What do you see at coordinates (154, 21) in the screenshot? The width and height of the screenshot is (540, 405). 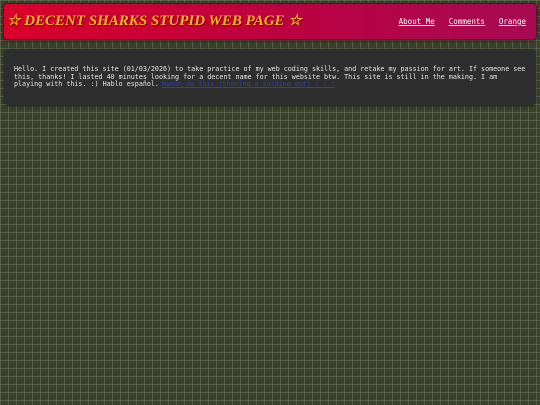 I see `site-title: ☆ DECENT SHARKS STUPID WEB PAGE ☆` at bounding box center [154, 21].